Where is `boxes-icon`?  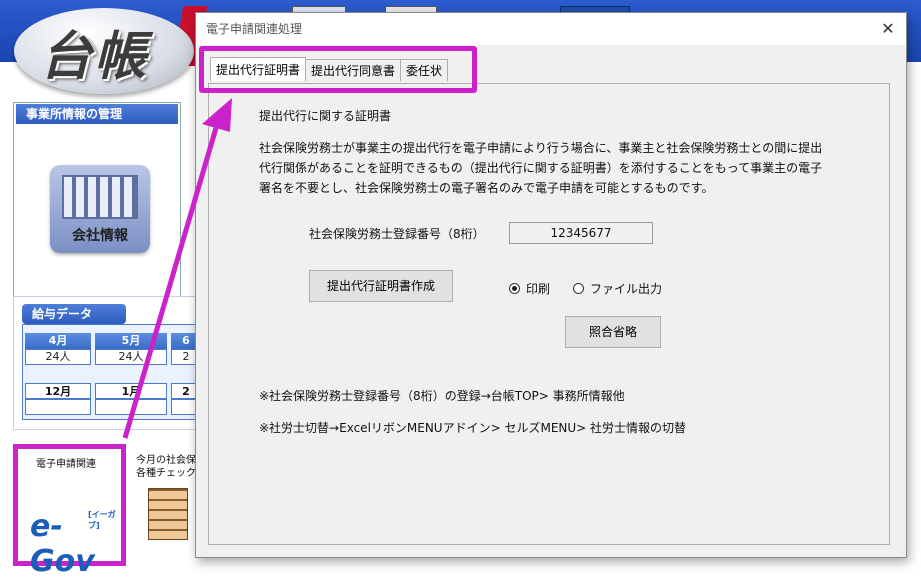
boxes-icon is located at coordinates (168, 514).